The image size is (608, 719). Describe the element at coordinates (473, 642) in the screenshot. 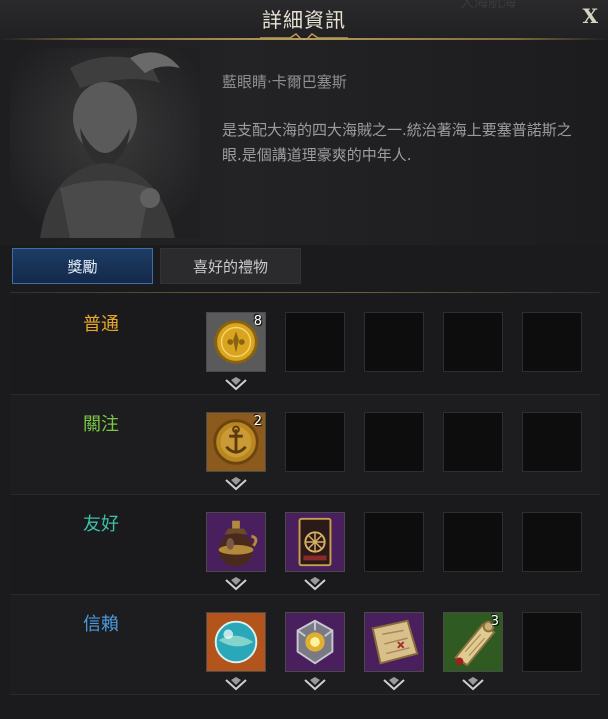

I see `reward-item-slot: 3` at that location.